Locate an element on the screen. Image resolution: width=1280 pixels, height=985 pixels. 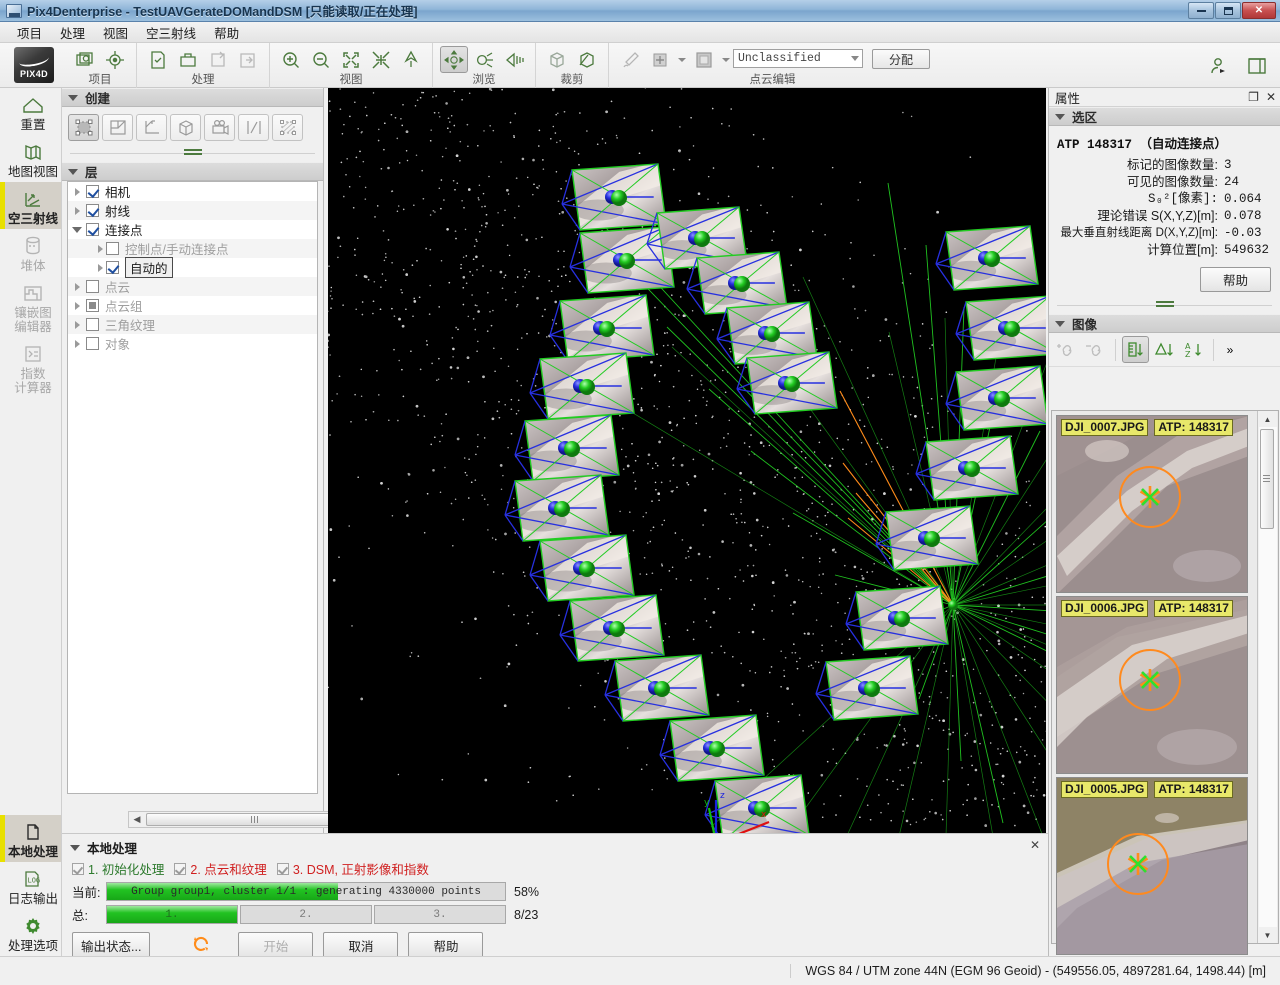
layer-cameras: 相机 is located at coordinates (192, 191).